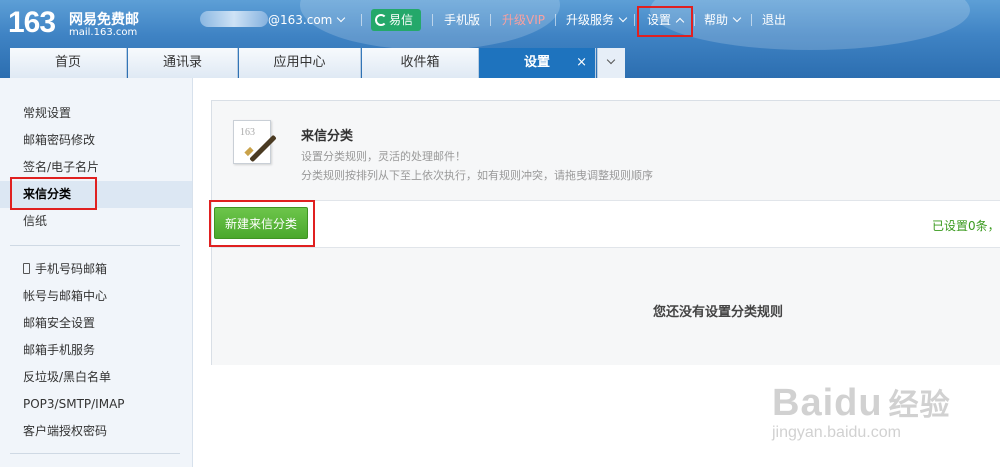  I want to click on sidebar-item-general: 常规设置, so click(96, 113).